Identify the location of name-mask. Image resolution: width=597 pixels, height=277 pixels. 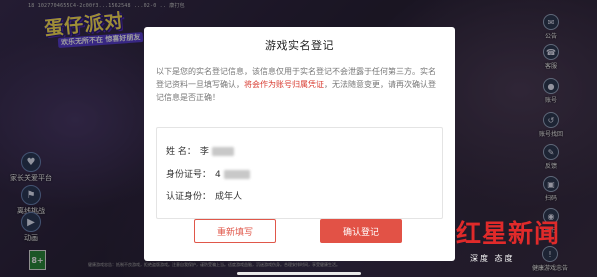
(222, 151).